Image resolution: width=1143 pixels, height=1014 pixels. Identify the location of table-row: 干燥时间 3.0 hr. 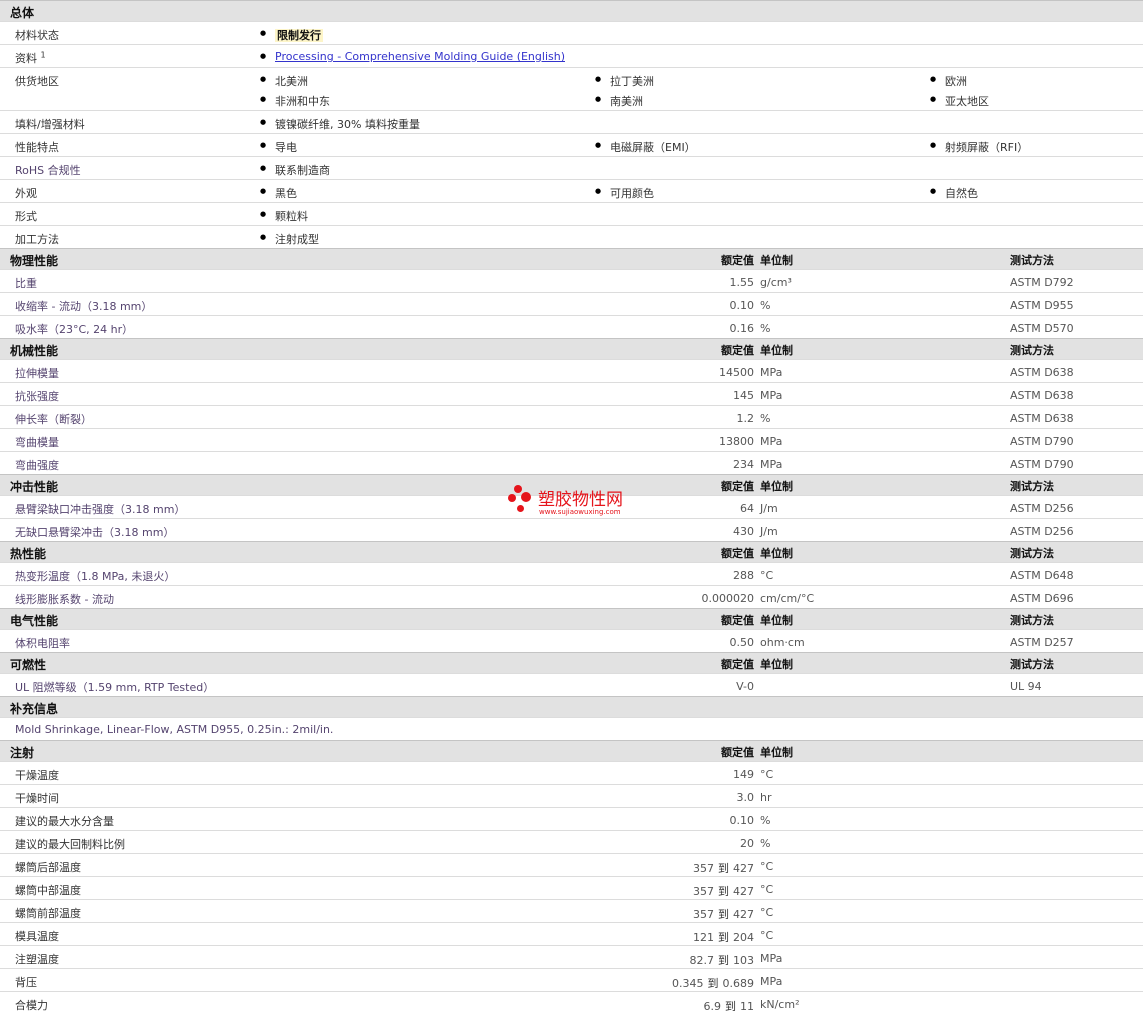
(571, 795).